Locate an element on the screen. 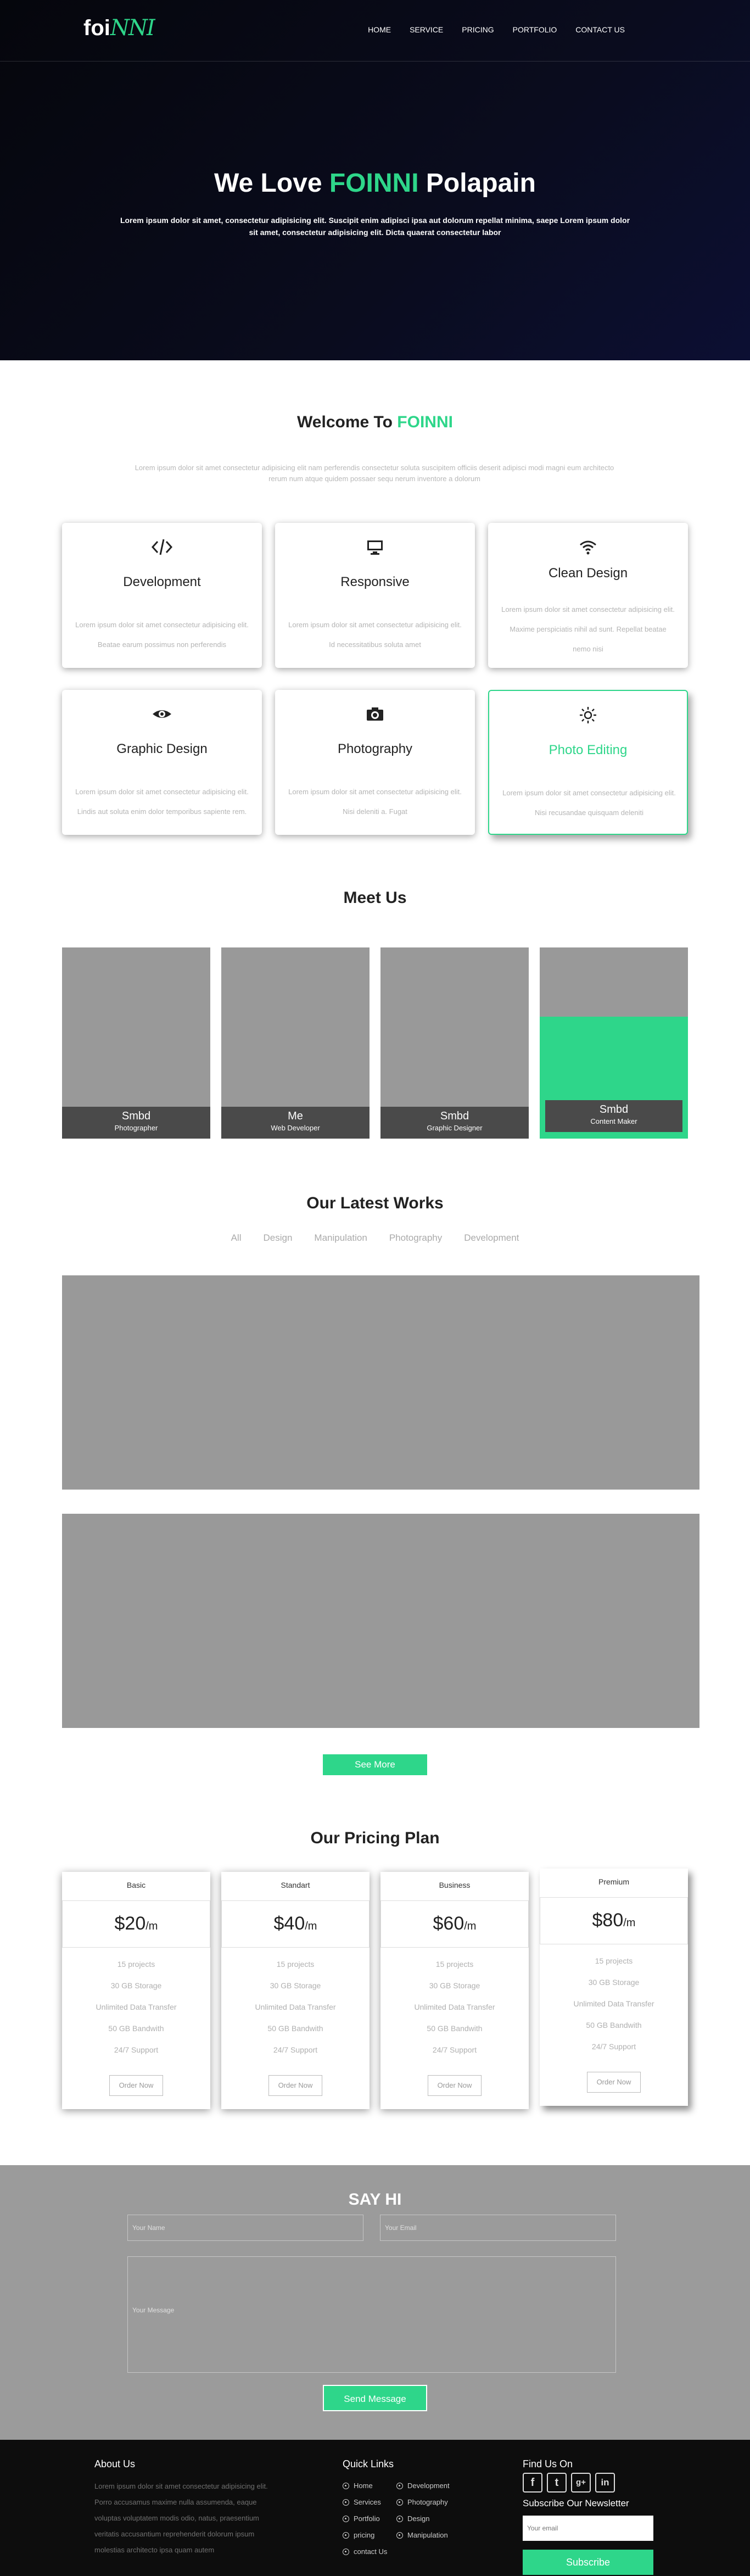  code-icon is located at coordinates (162, 547).